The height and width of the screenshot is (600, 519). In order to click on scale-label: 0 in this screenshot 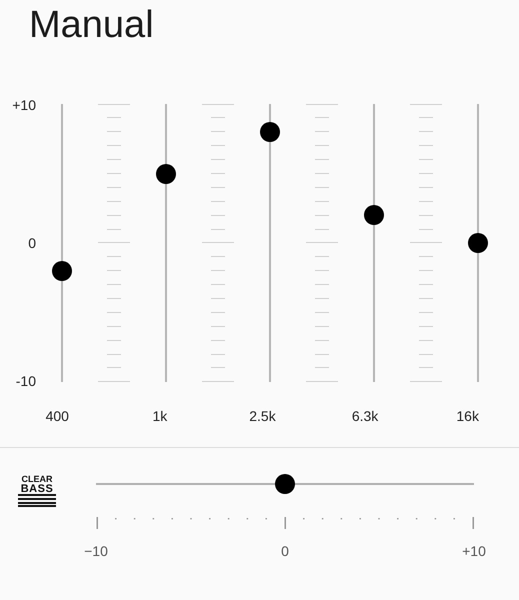, I will do `click(285, 551)`.